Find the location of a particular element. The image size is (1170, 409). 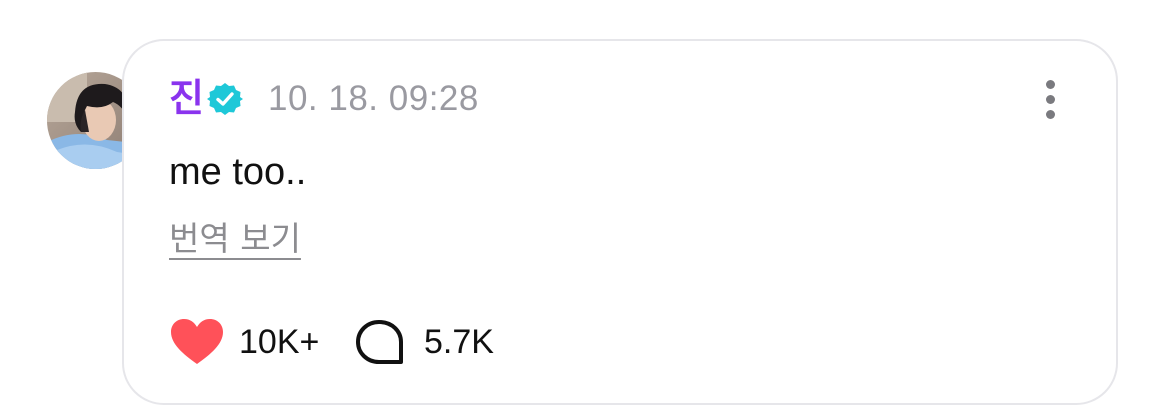

post-timestamp: 10. 18. 09:28 is located at coordinates (373, 98).